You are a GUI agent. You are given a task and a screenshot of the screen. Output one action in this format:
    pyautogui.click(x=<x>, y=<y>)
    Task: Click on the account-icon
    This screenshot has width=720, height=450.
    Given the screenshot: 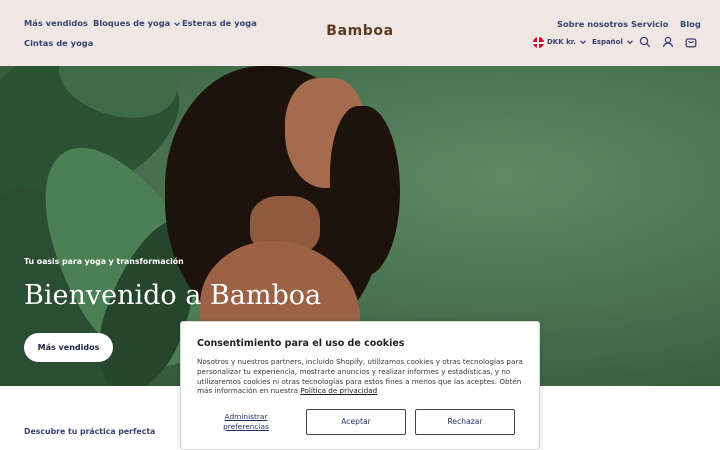 What is the action you would take?
    pyautogui.click(x=668, y=42)
    